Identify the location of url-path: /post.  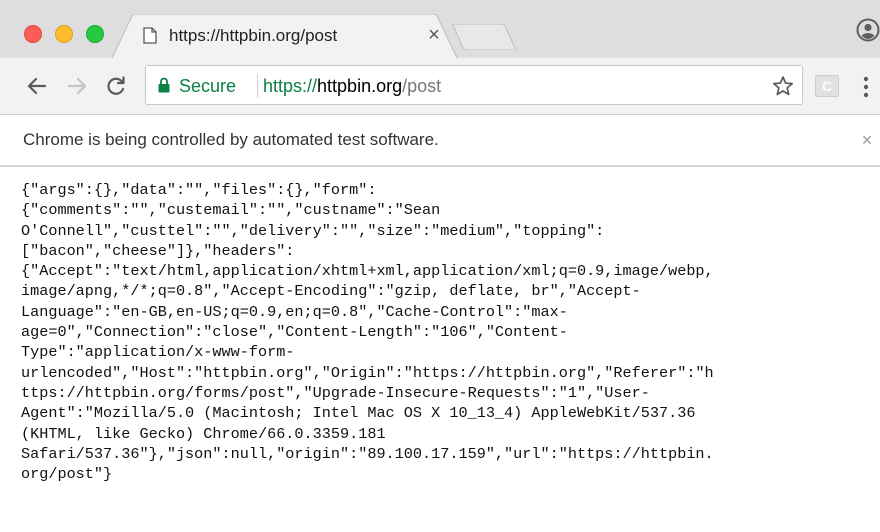
(422, 86).